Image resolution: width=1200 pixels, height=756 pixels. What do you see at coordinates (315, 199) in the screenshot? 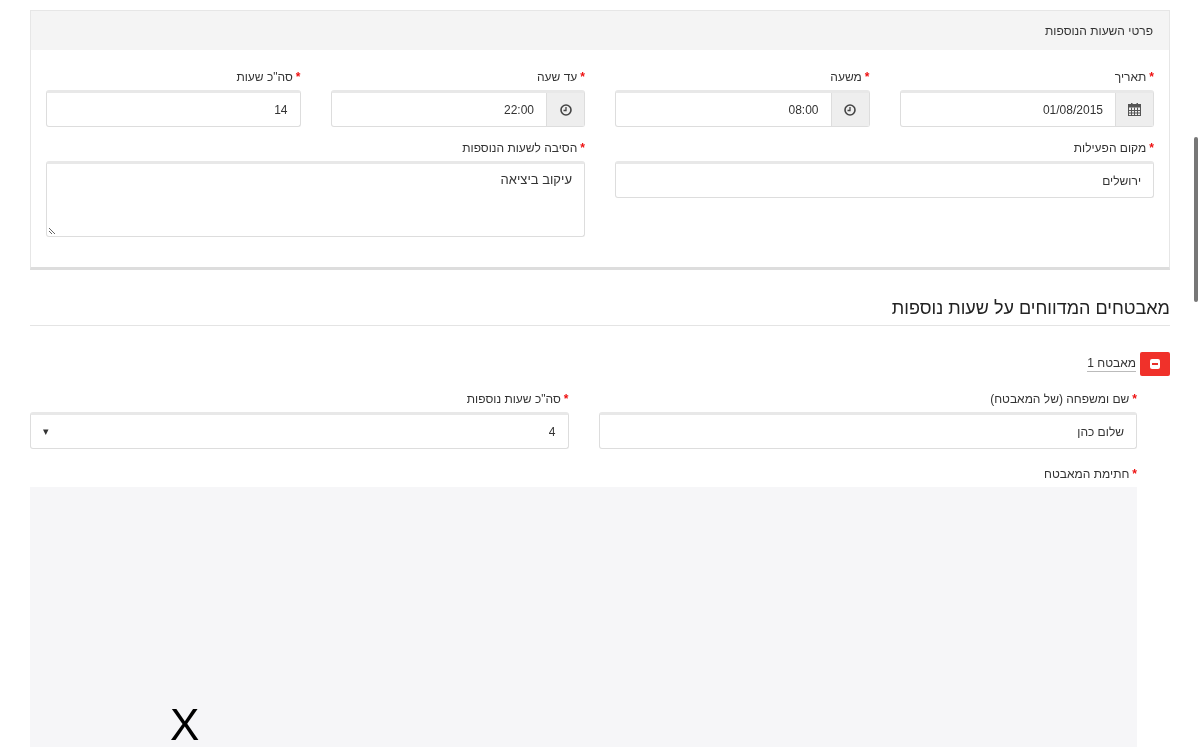
I see `text-area: עיקוב ביציאה` at bounding box center [315, 199].